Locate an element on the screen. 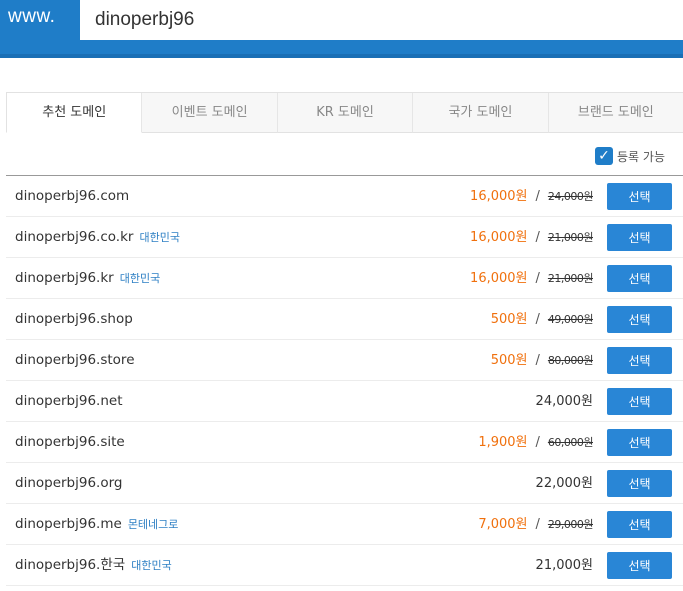  domain-price: 7,000원 is located at coordinates (503, 524).